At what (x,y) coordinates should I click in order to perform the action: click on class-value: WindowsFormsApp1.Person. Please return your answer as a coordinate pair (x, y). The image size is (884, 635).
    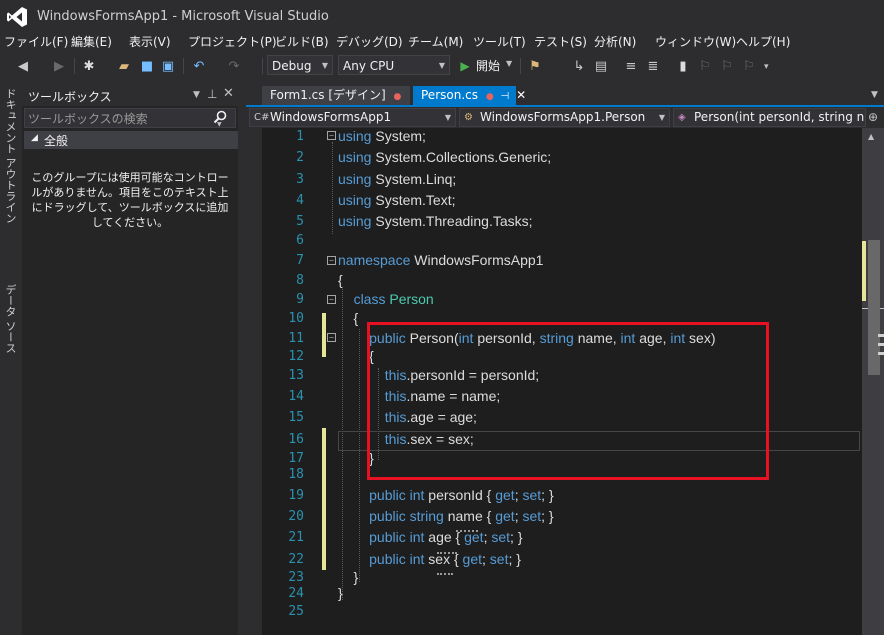
    Looking at the image, I should click on (563, 117).